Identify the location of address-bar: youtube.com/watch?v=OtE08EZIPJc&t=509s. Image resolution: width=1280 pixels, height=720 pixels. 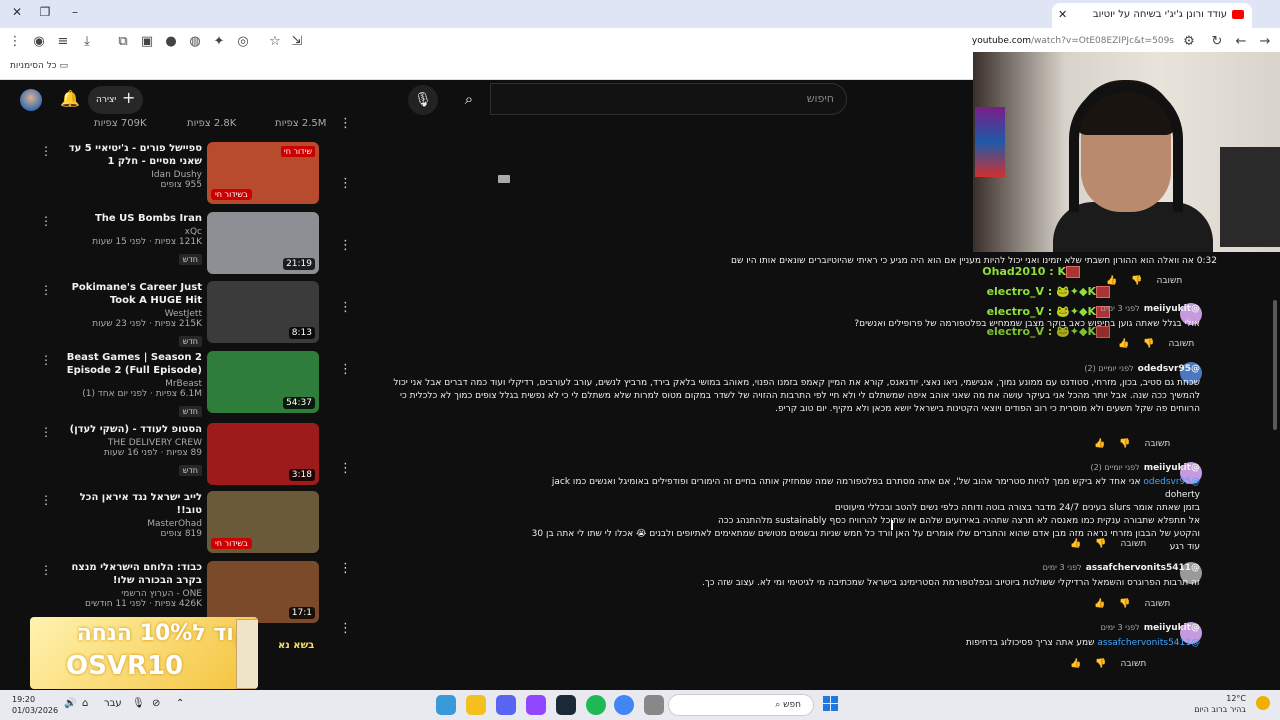
(1073, 41).